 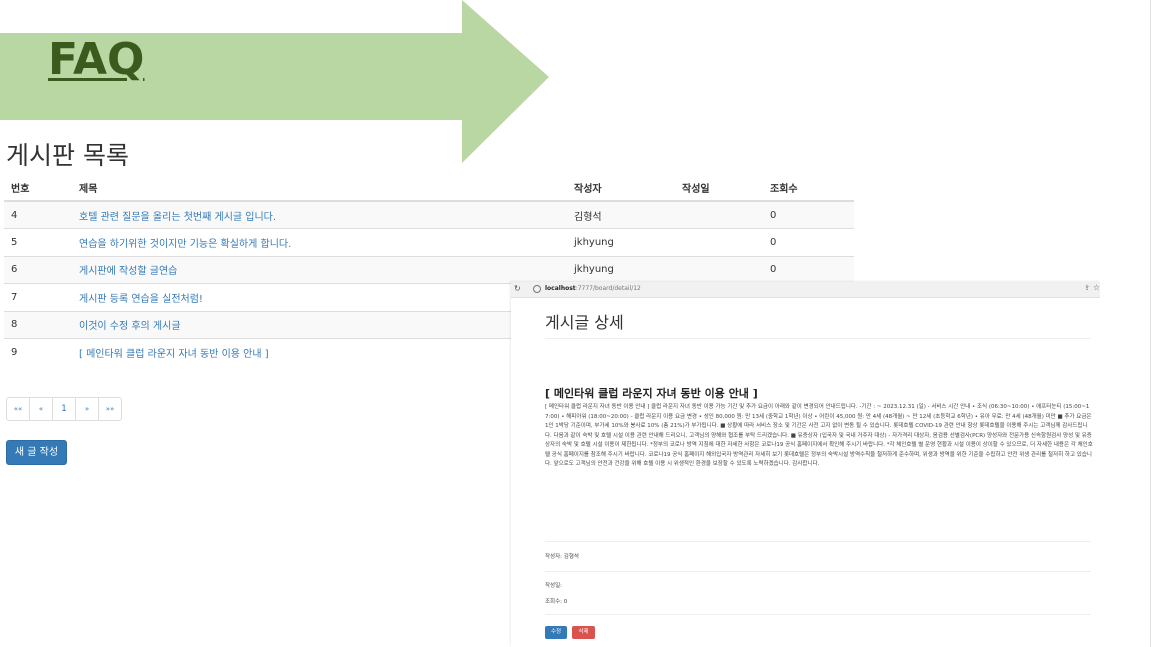 What do you see at coordinates (319, 297) in the screenshot?
I see `post-title-link: 게시판 등록 연습을 실전처럼!` at bounding box center [319, 297].